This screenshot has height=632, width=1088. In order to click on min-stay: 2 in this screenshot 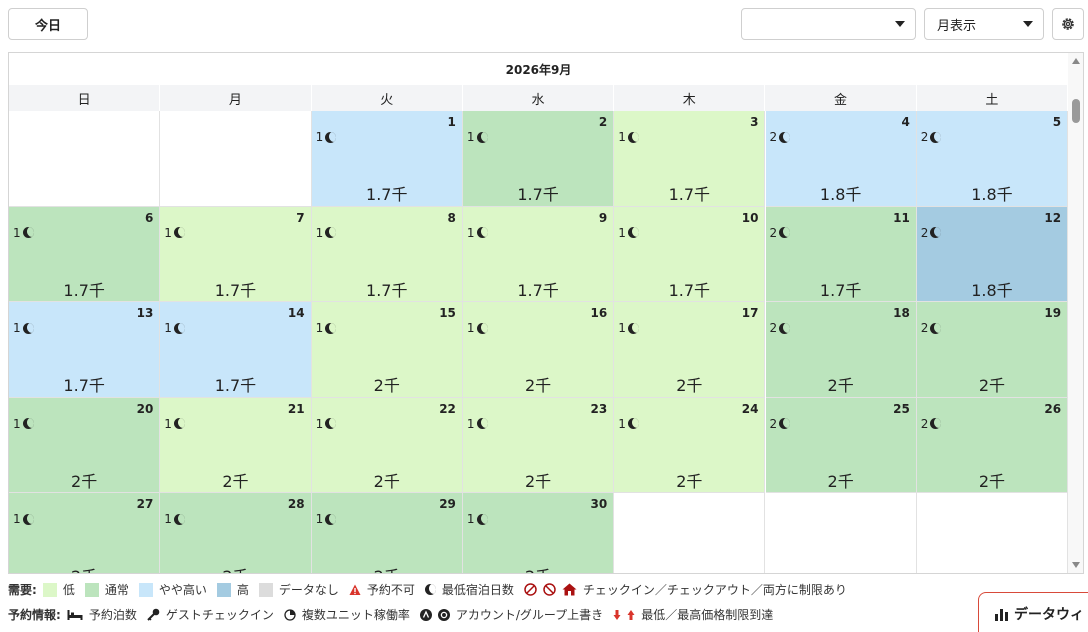, I will do `click(780, 424)`.